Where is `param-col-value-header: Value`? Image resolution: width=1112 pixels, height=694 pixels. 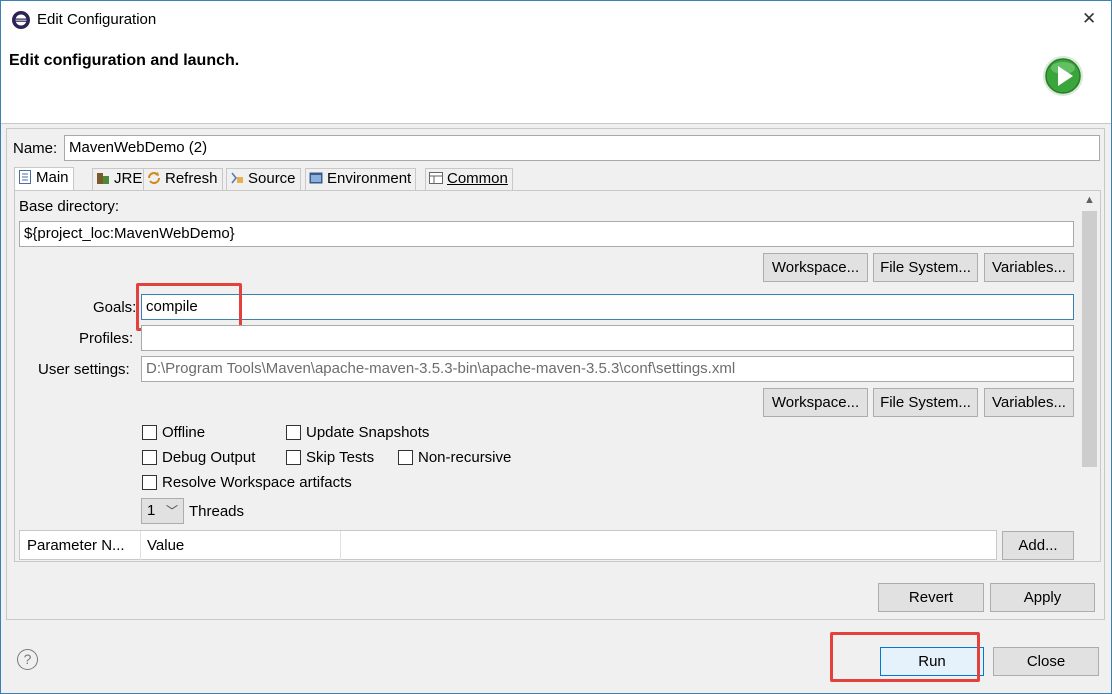
param-col-value-header: Value is located at coordinates (165, 545).